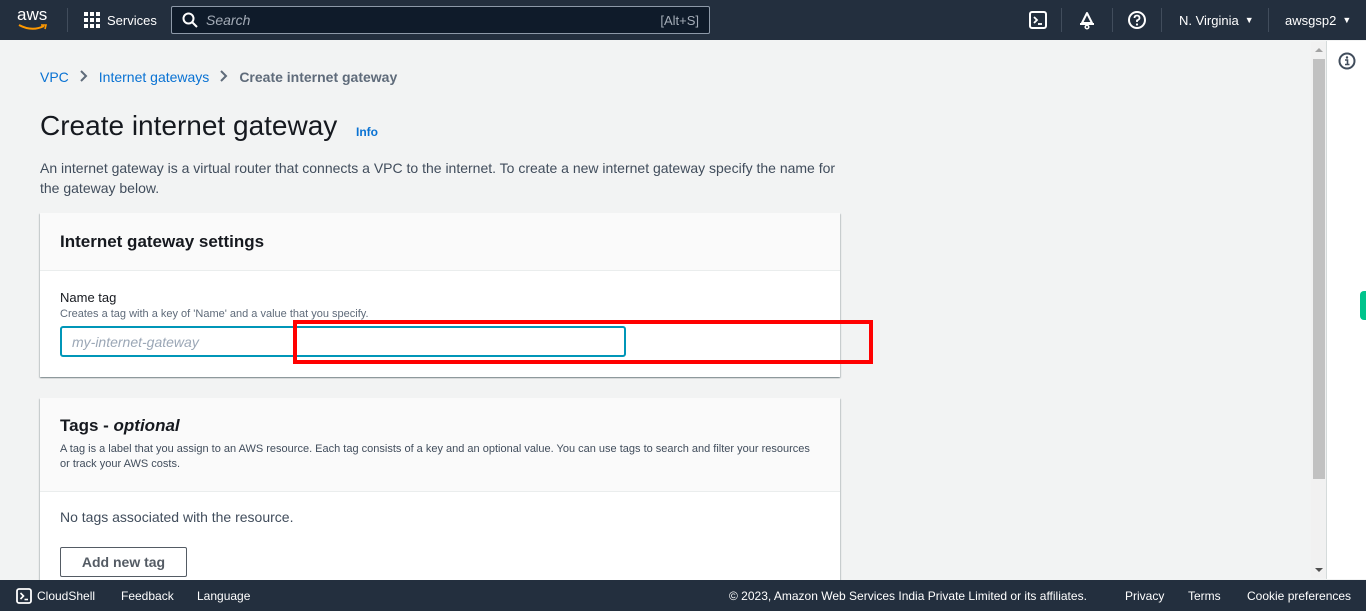 Image resolution: width=1366 pixels, height=611 pixels. I want to click on info-circle-icon, so click(1347, 61).